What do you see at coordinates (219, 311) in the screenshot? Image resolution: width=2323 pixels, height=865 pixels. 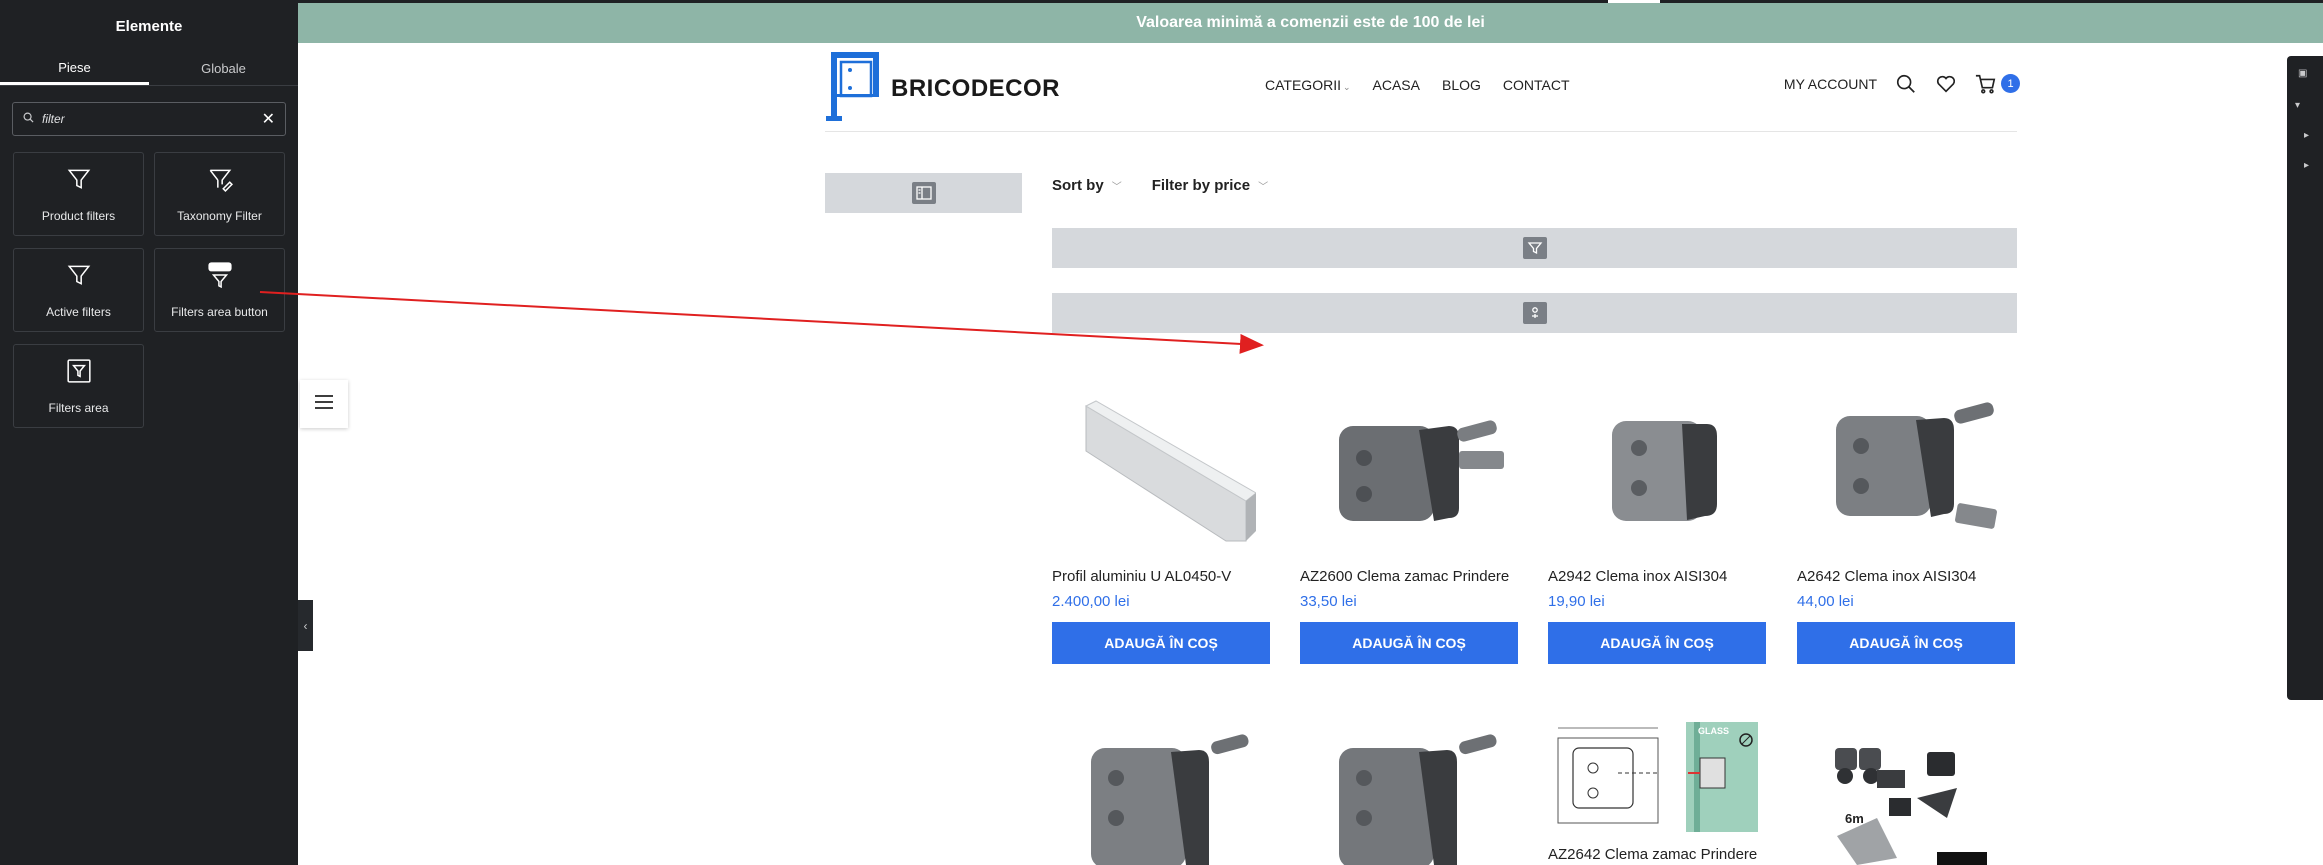 I see `widget-label: Filters area button` at bounding box center [219, 311].